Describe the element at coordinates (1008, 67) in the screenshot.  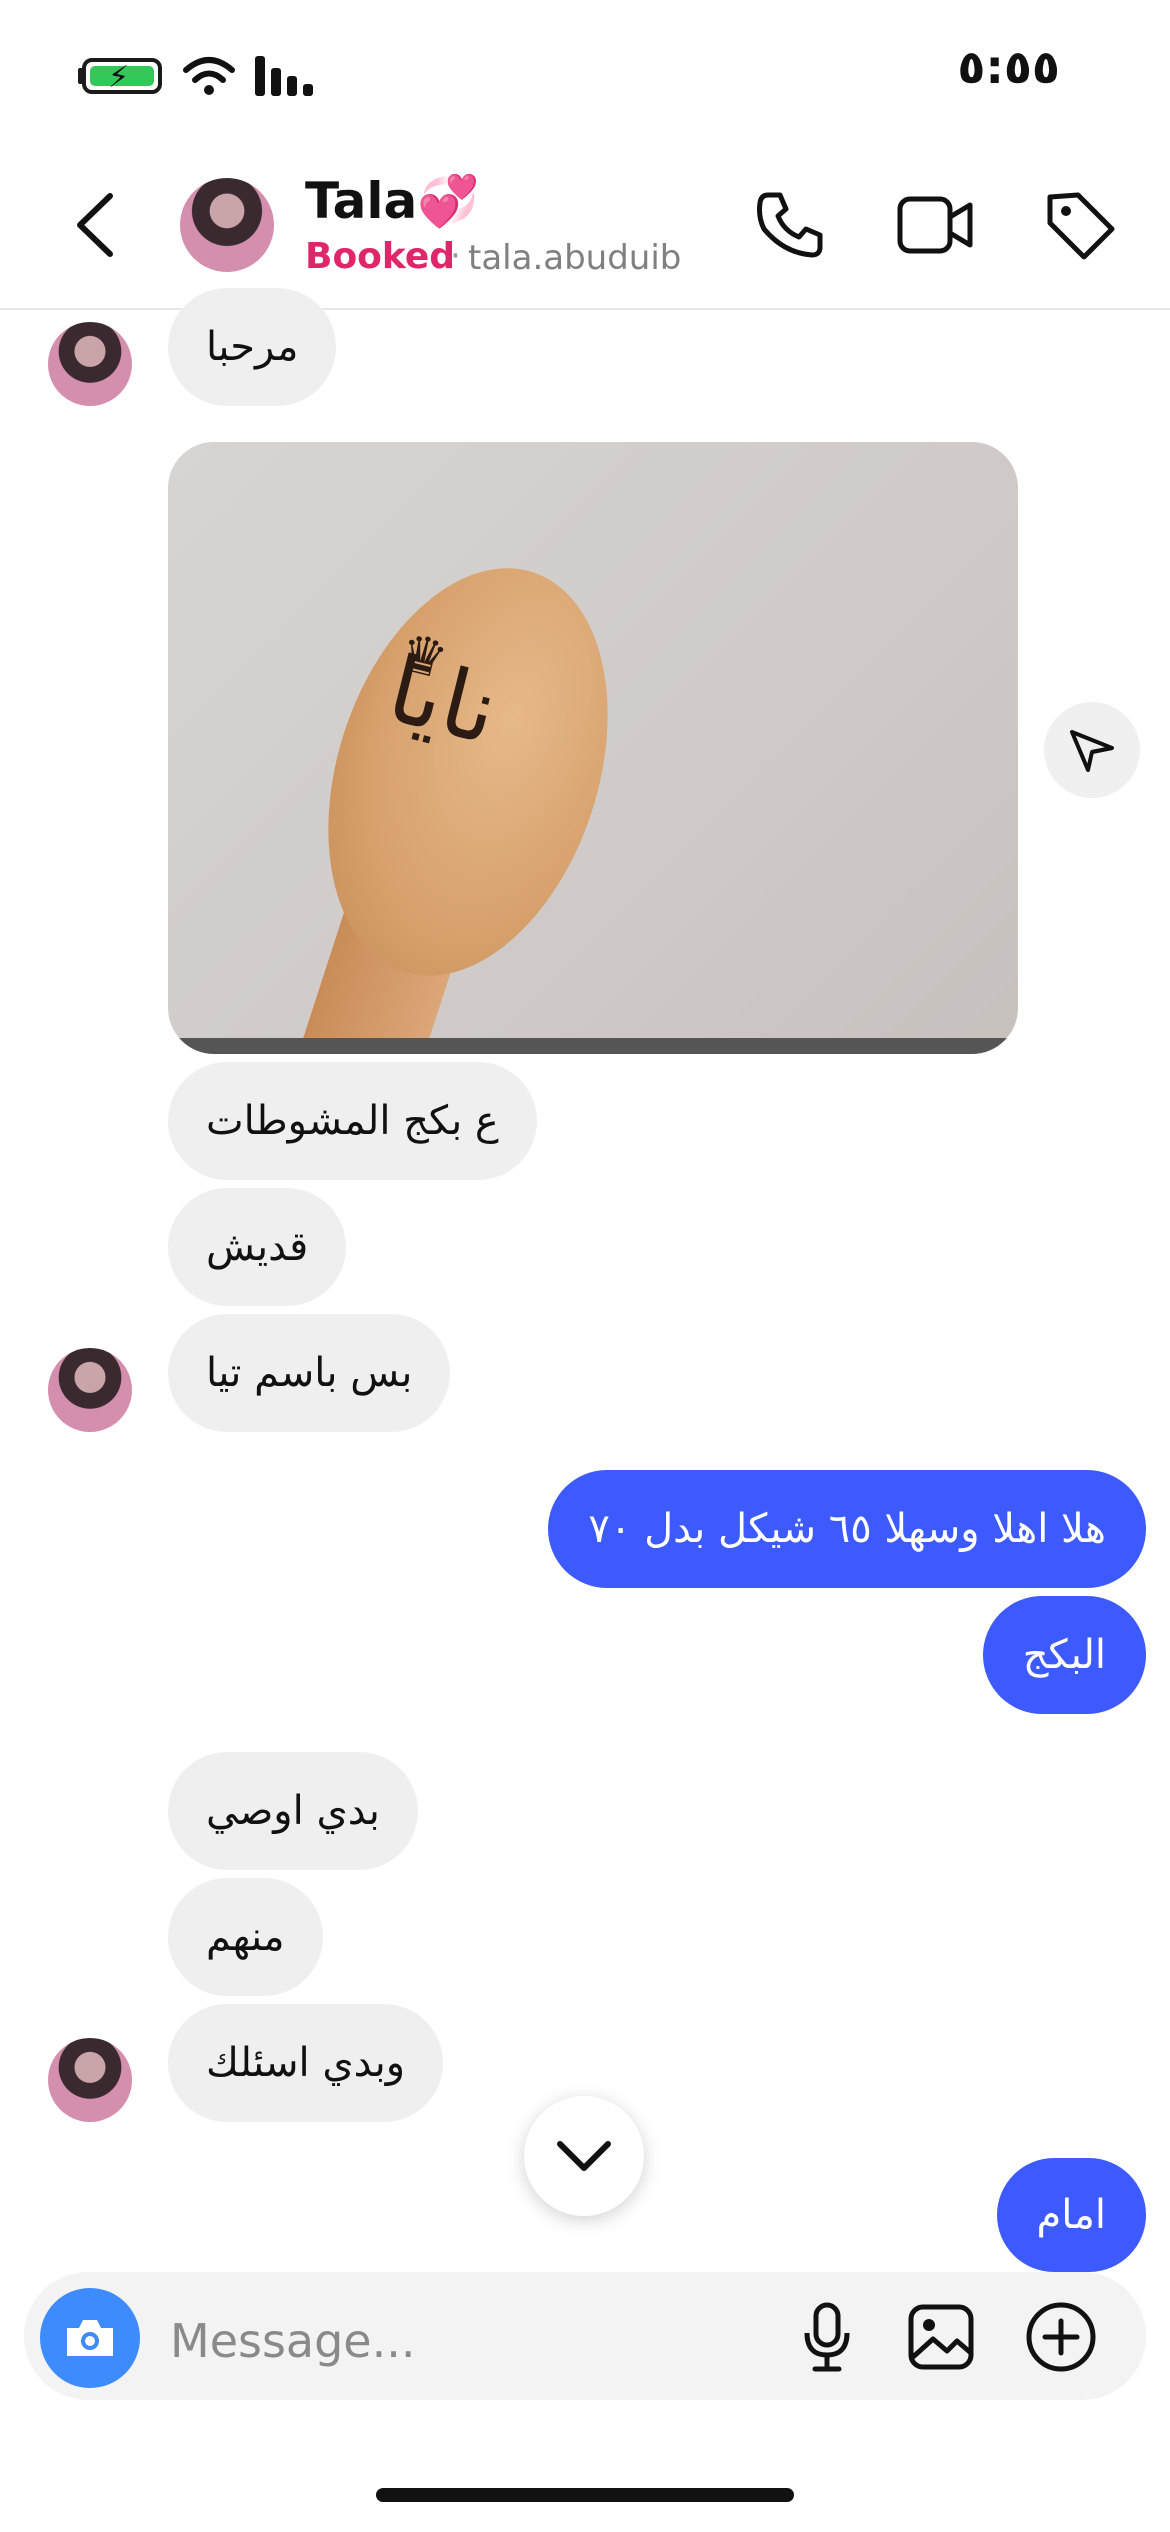
I see `status-time: ٥:٥٥` at that location.